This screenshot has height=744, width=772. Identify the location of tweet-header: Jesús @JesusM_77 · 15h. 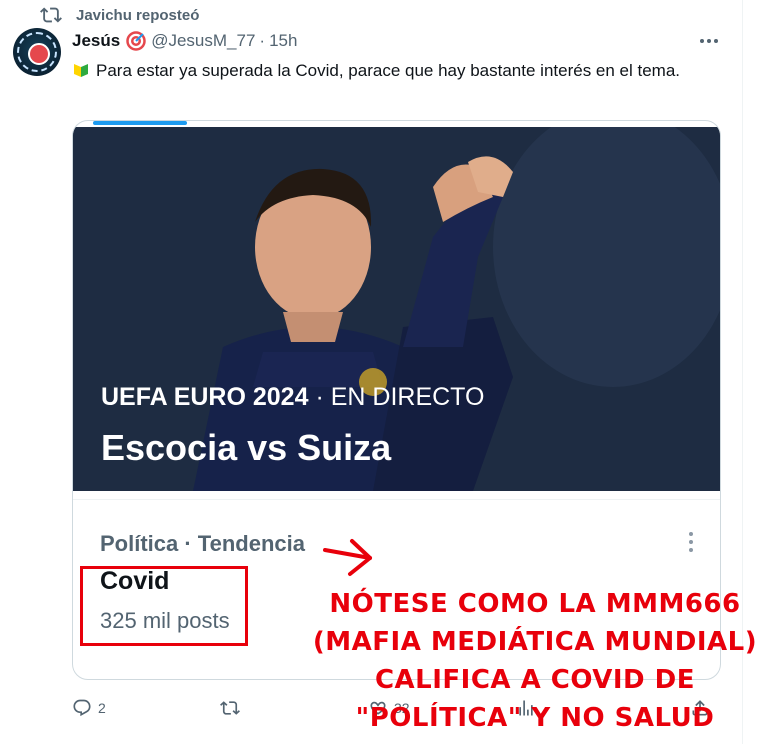
(184, 41).